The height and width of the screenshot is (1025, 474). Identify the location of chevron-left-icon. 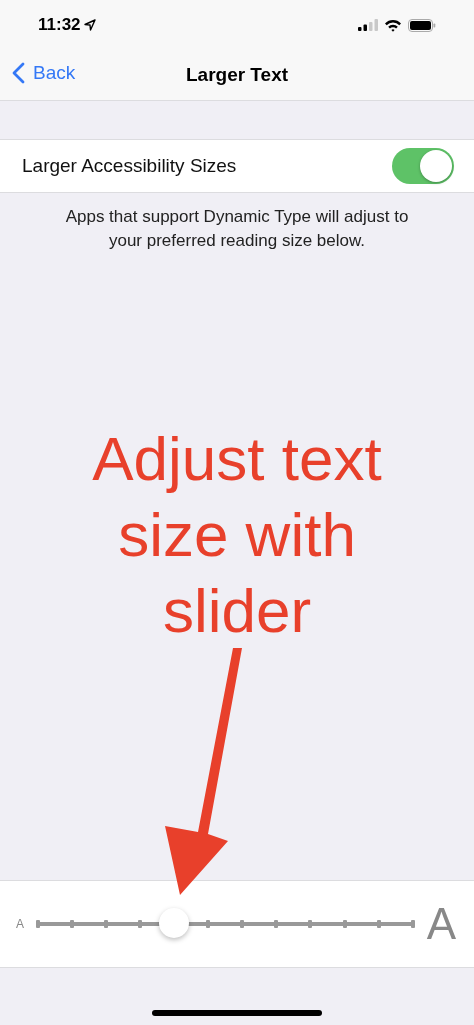
(18, 73).